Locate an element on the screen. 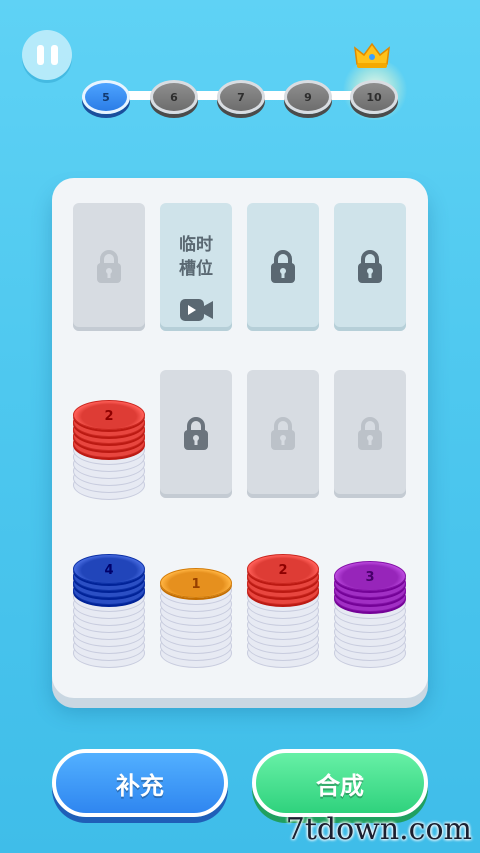  merge-button-label: 合成 is located at coordinates (340, 785).